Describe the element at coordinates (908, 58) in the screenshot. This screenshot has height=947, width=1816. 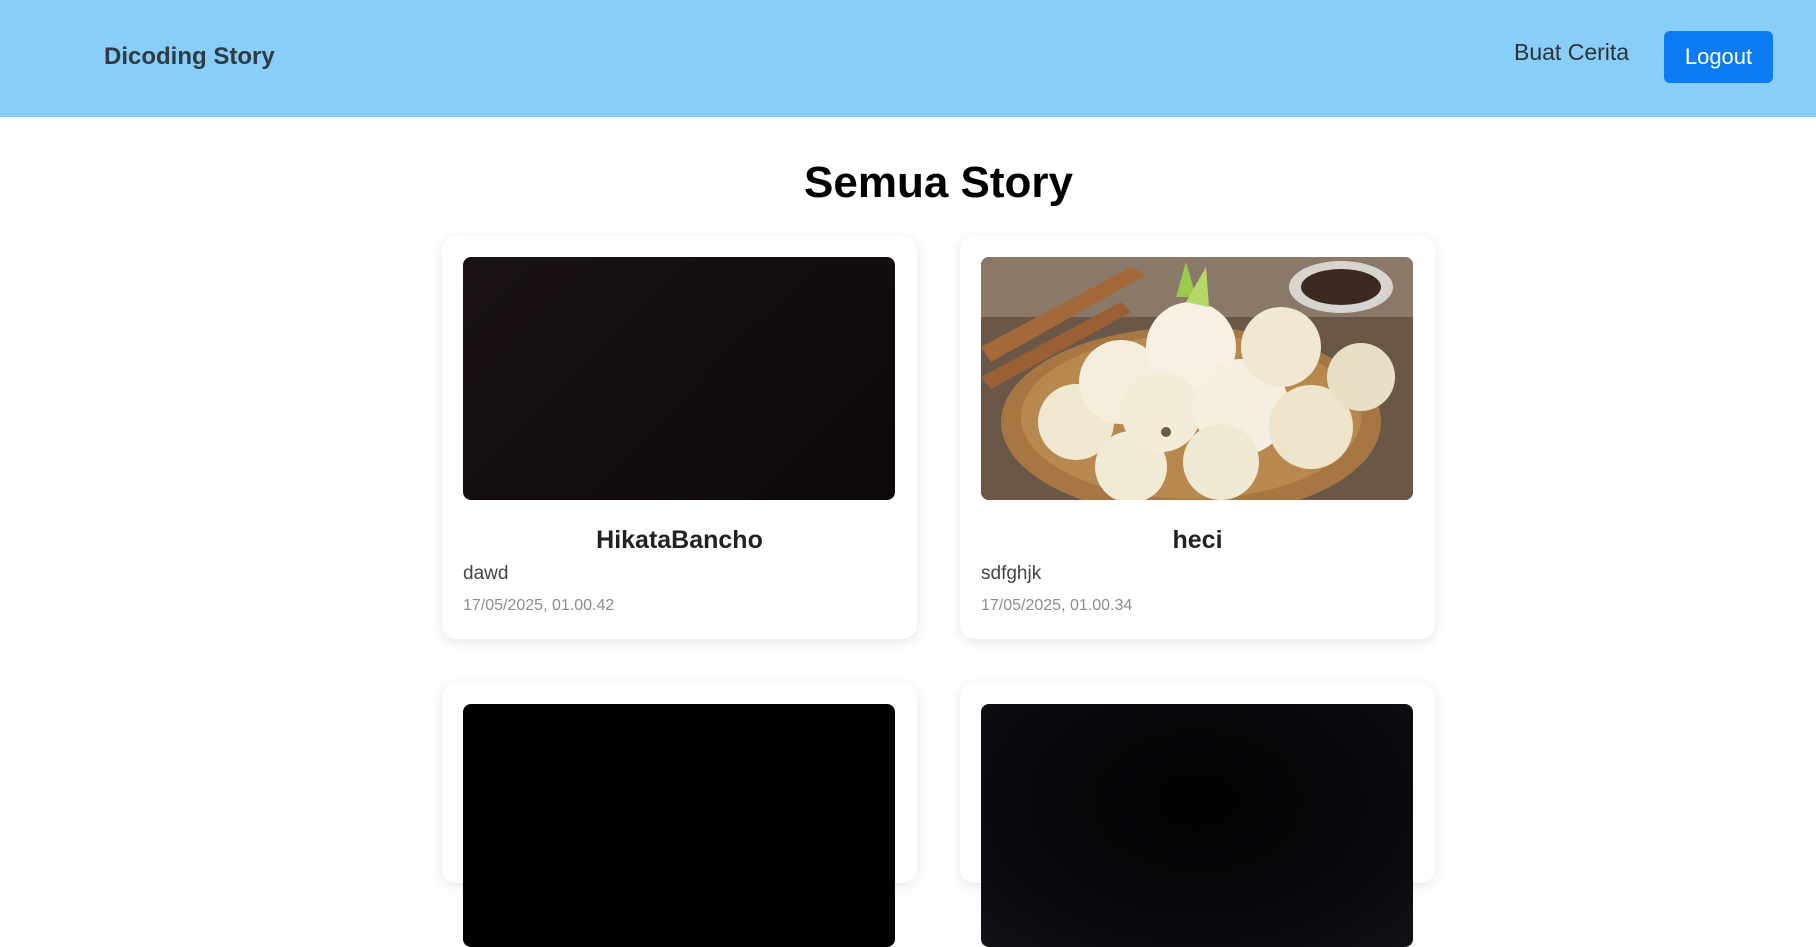
I see `top-navbar: Dicoding Story Buat Cerita Logout` at that location.